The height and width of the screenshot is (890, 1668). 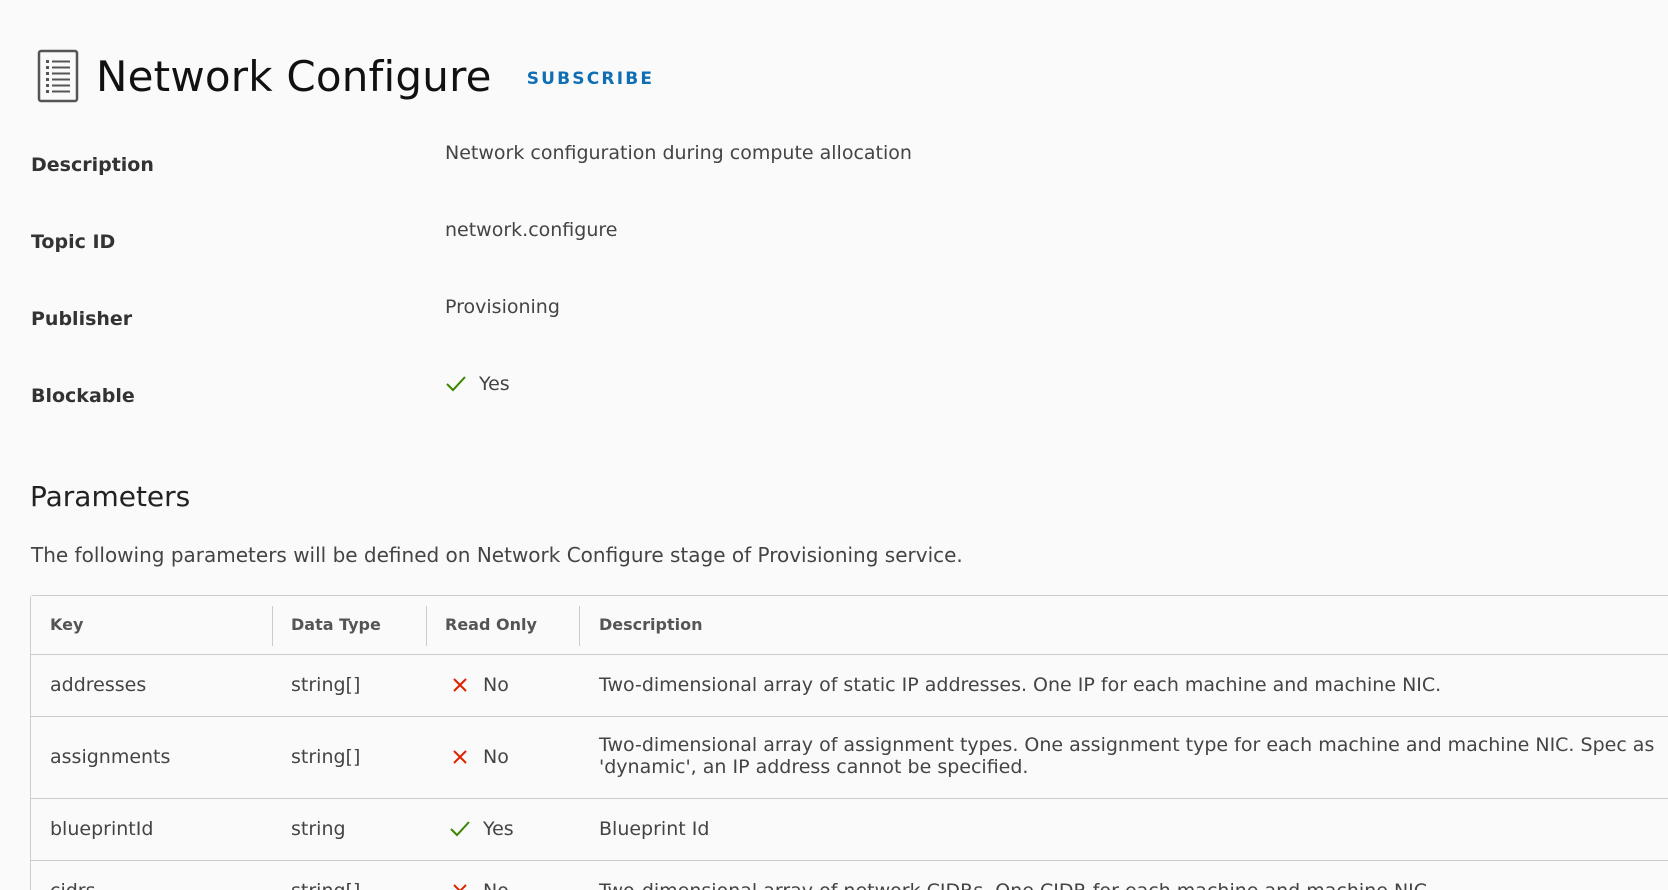 I want to click on column-header-read-only: Read Only, so click(x=491, y=625).